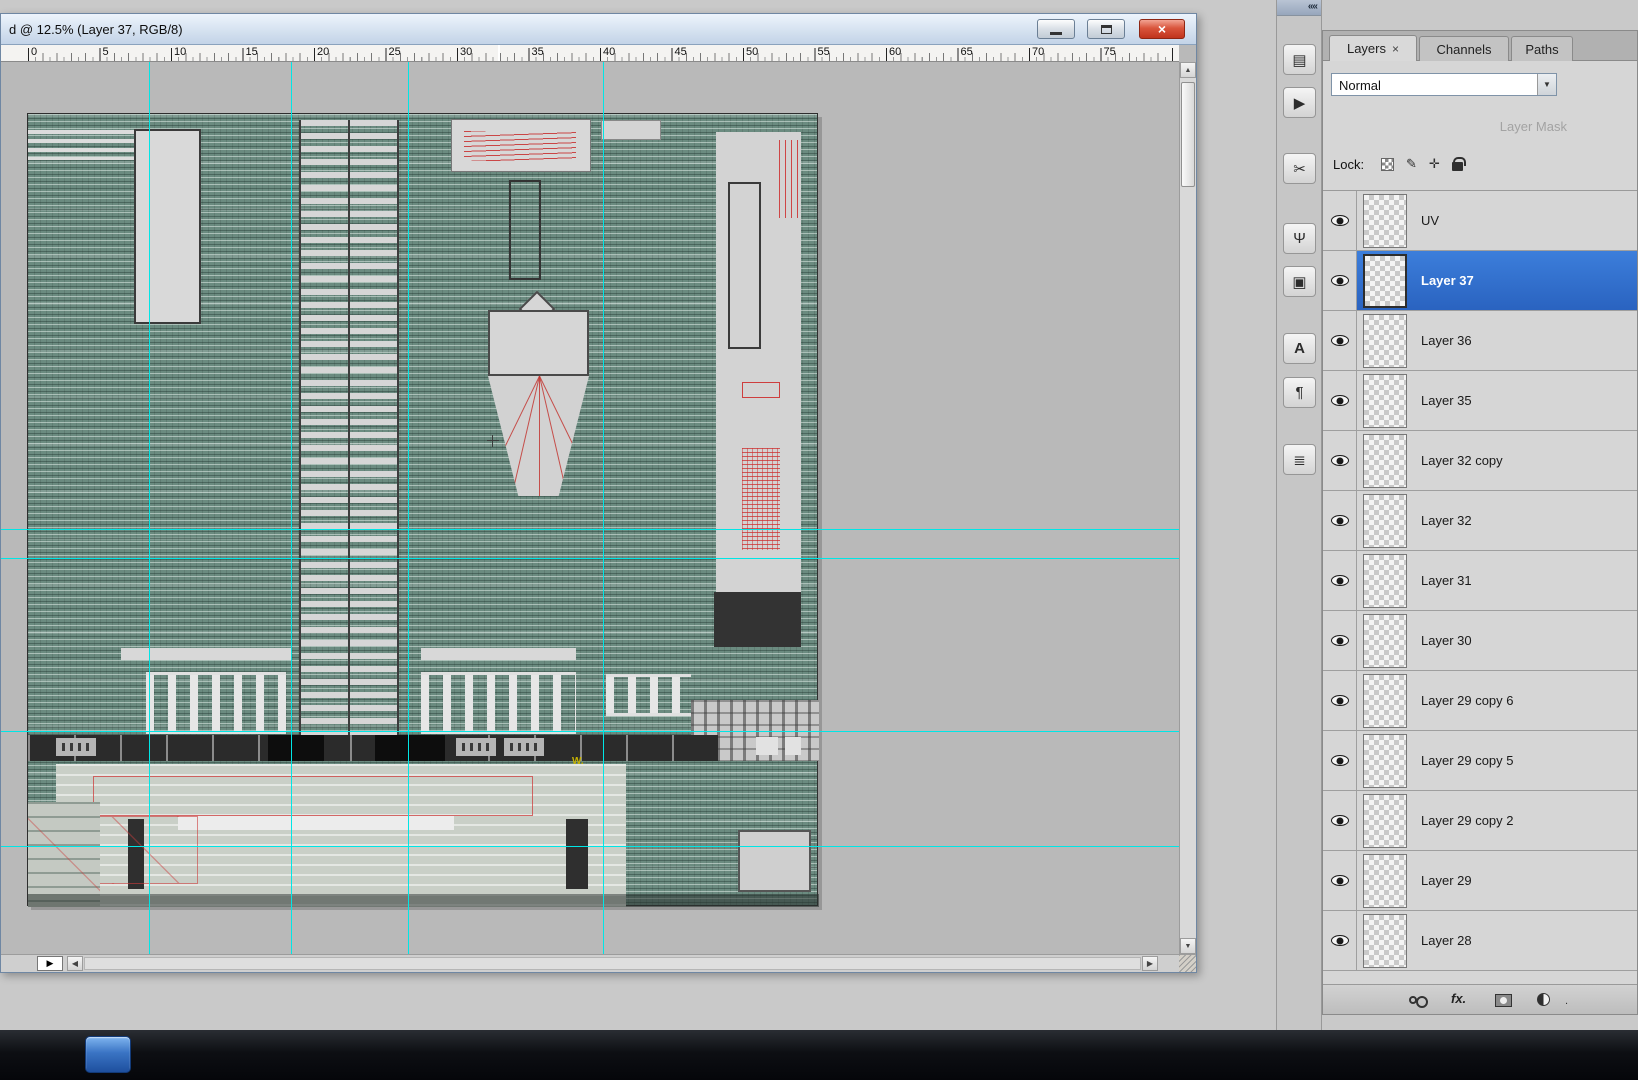 This screenshot has width=1638, height=1080. Describe the element at coordinates (1480, 641) in the screenshot. I see `layer-row-layer-30: Layer 30` at that location.